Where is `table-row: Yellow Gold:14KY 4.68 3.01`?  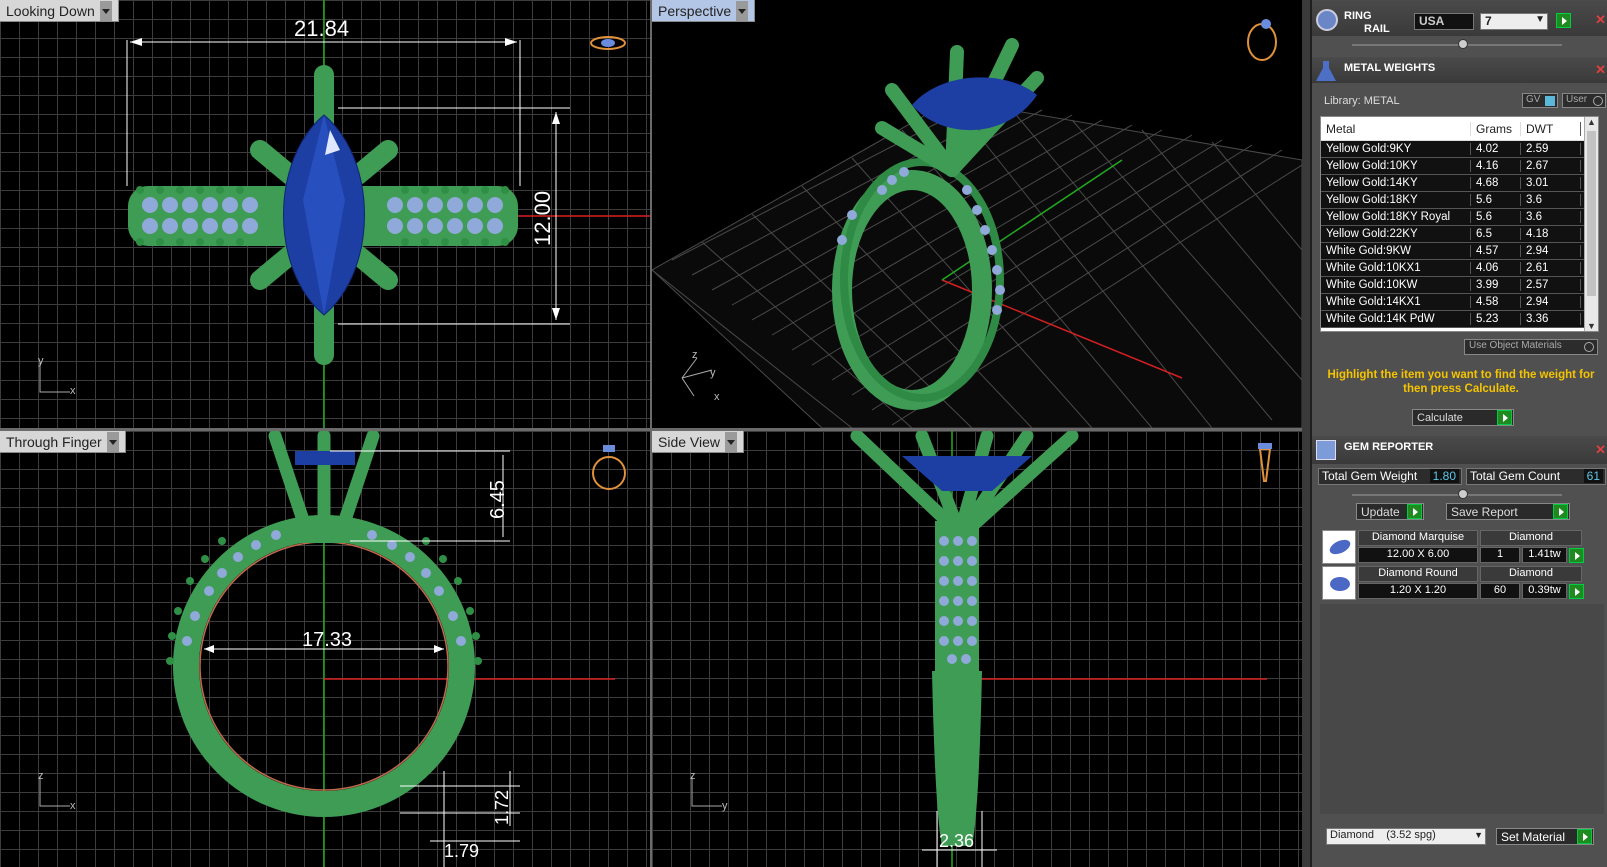
table-row: Yellow Gold:14KY 4.68 3.01 is located at coordinates (1459, 183).